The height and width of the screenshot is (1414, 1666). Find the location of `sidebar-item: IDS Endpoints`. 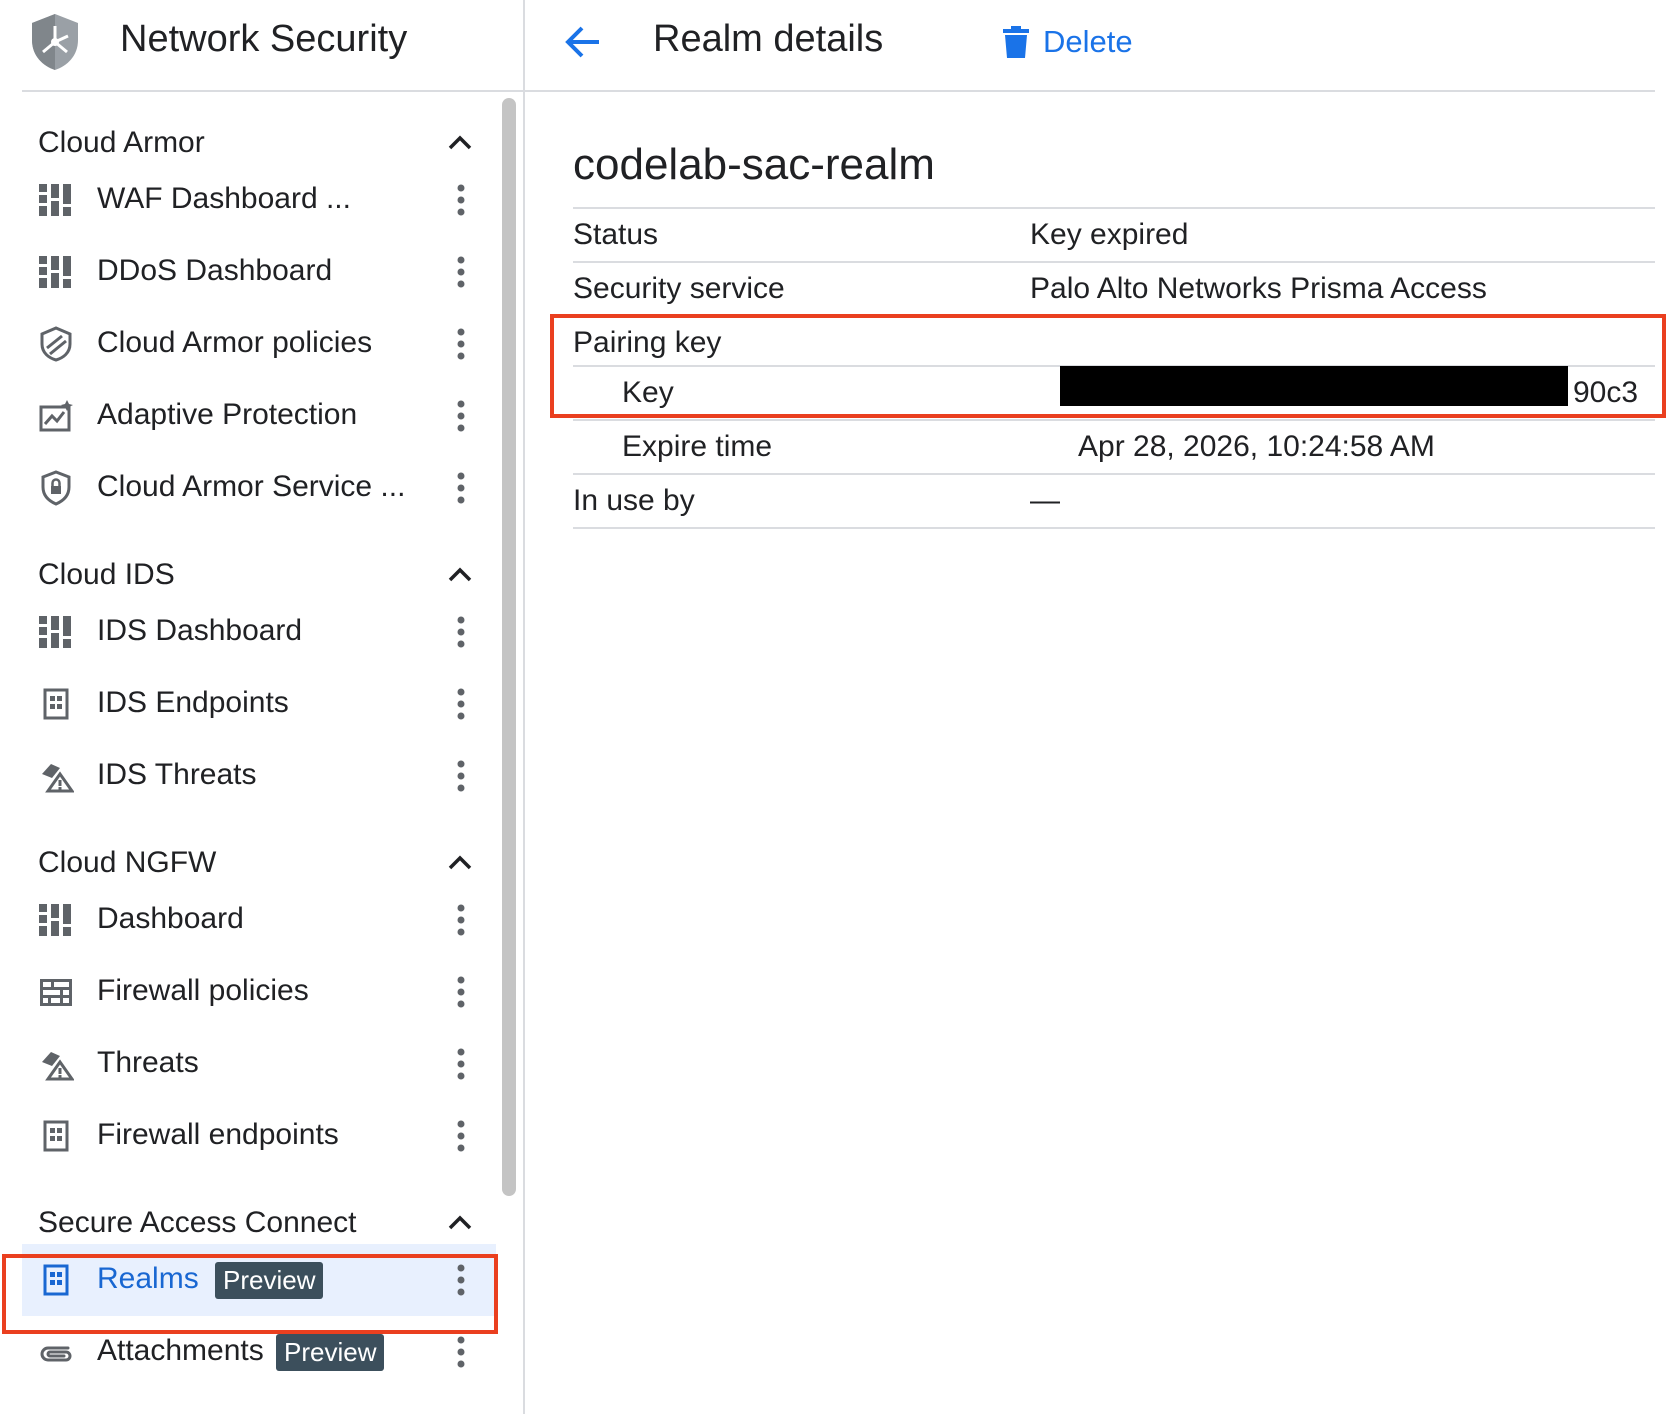

sidebar-item: IDS Endpoints is located at coordinates (248, 704).